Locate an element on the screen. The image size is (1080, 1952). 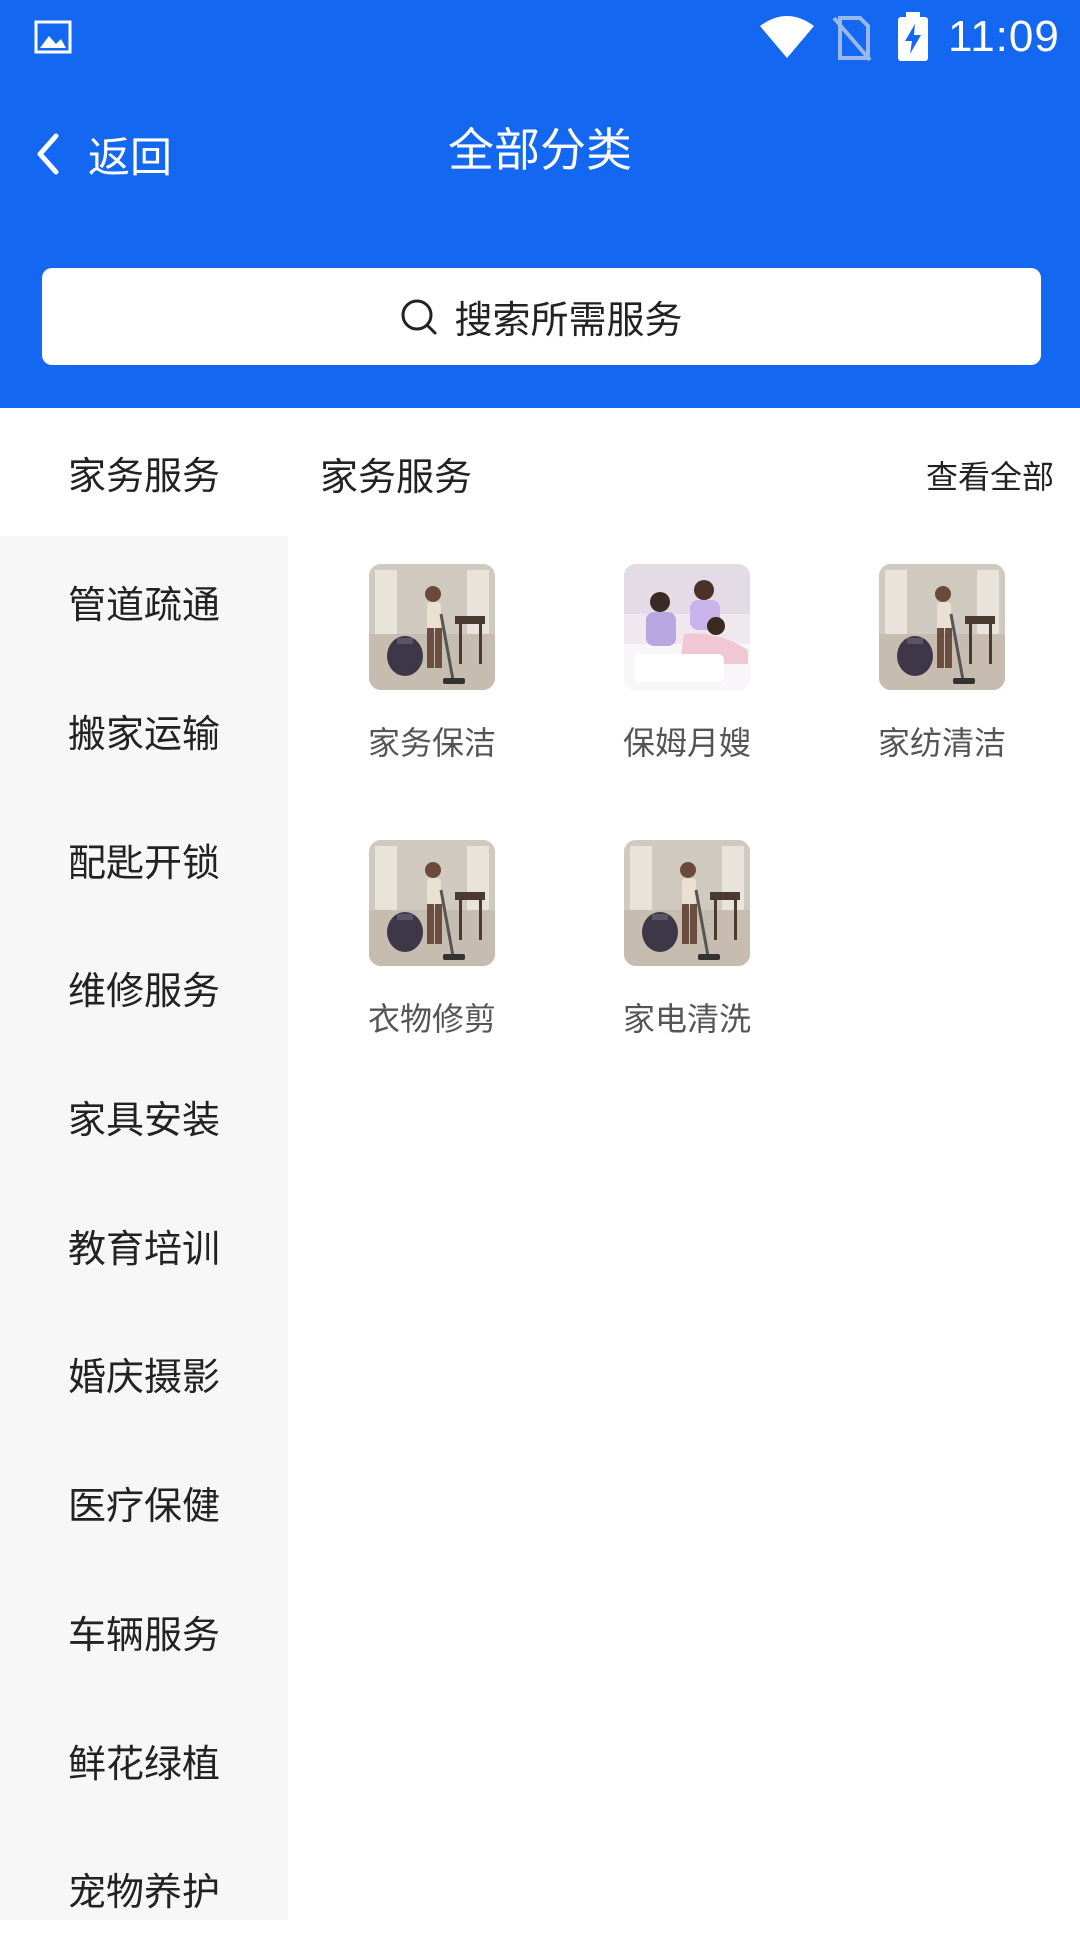
service-item-housekeeping: 家务保洁 is located at coordinates (432, 664).